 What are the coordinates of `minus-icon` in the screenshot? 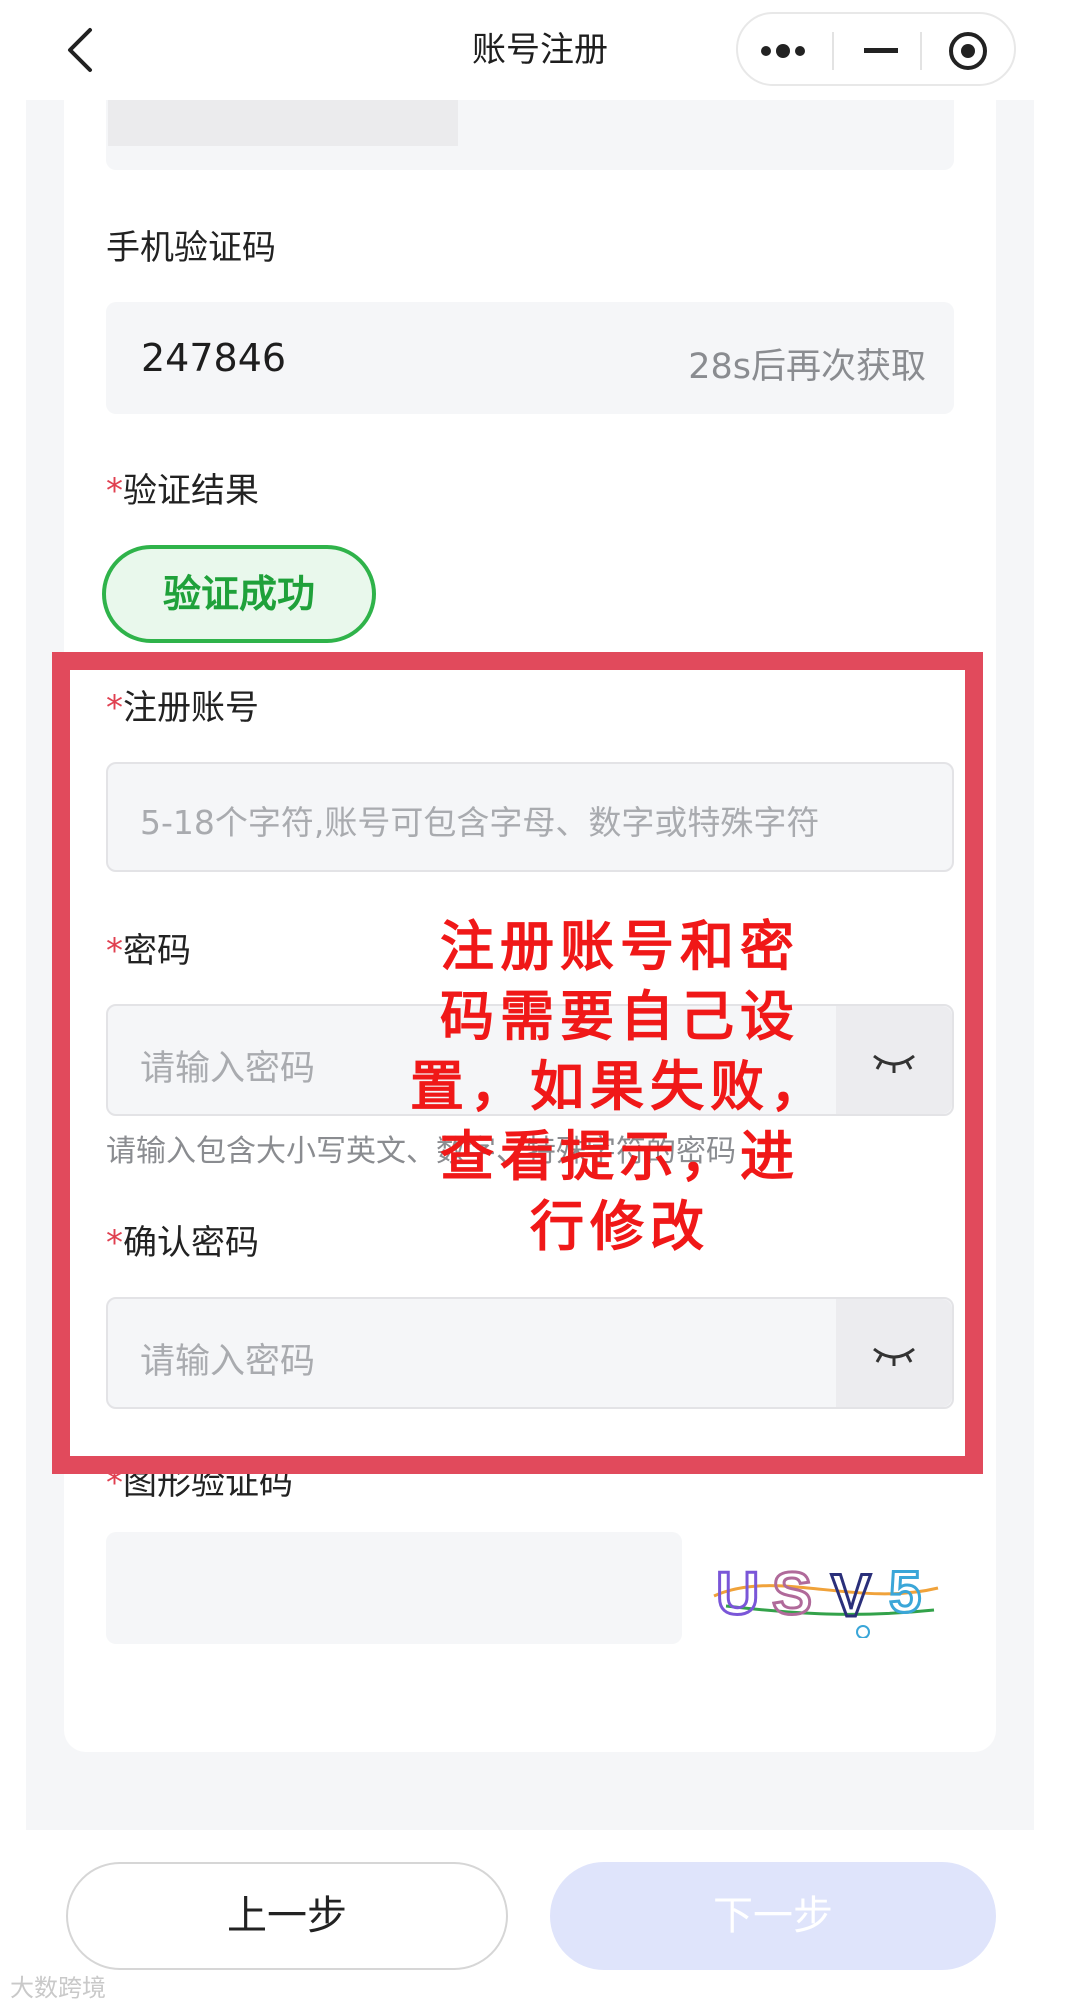 It's located at (881, 49).